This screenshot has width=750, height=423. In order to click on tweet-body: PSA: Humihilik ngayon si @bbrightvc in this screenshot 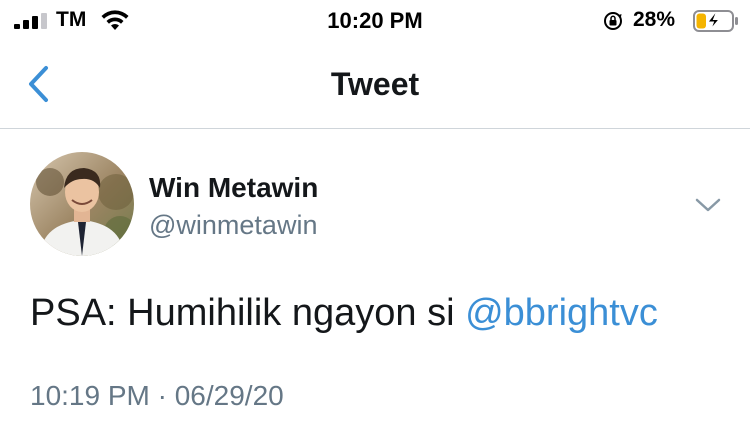, I will do `click(344, 313)`.